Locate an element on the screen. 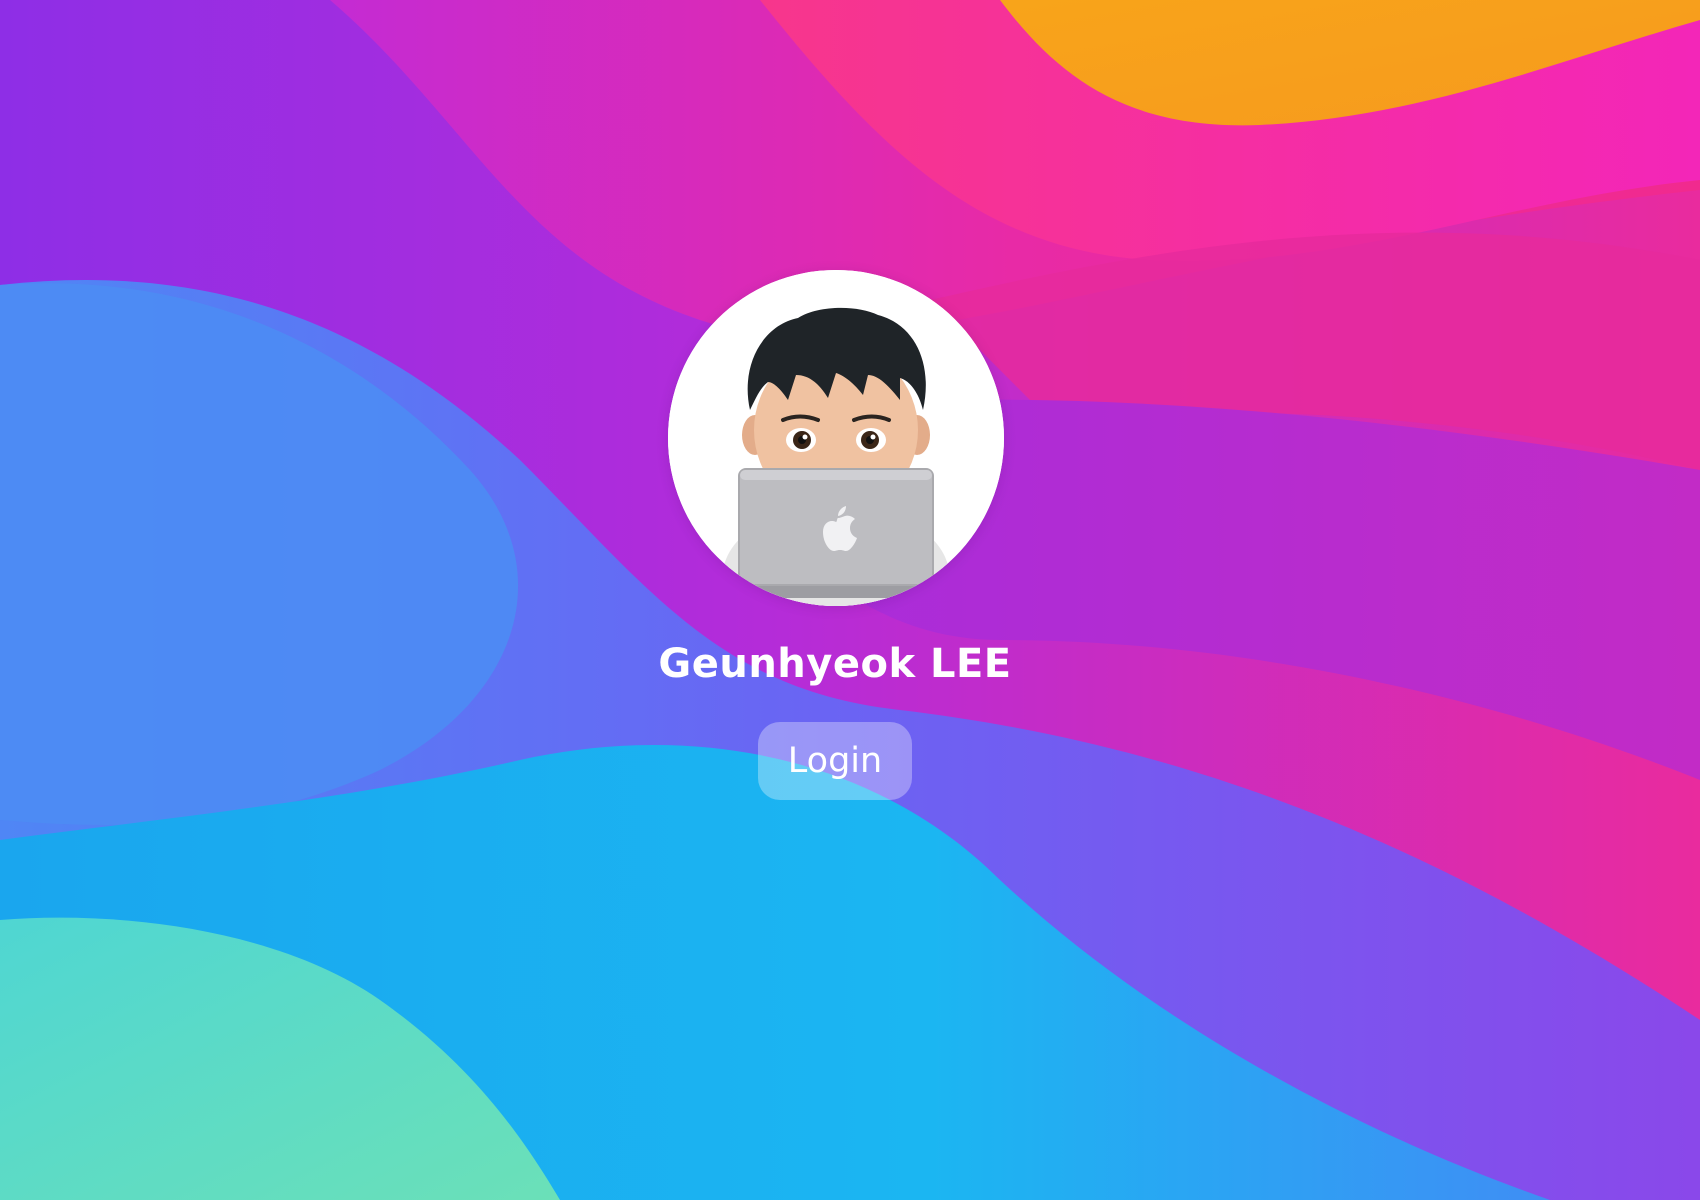  user-avatar is located at coordinates (836, 438).